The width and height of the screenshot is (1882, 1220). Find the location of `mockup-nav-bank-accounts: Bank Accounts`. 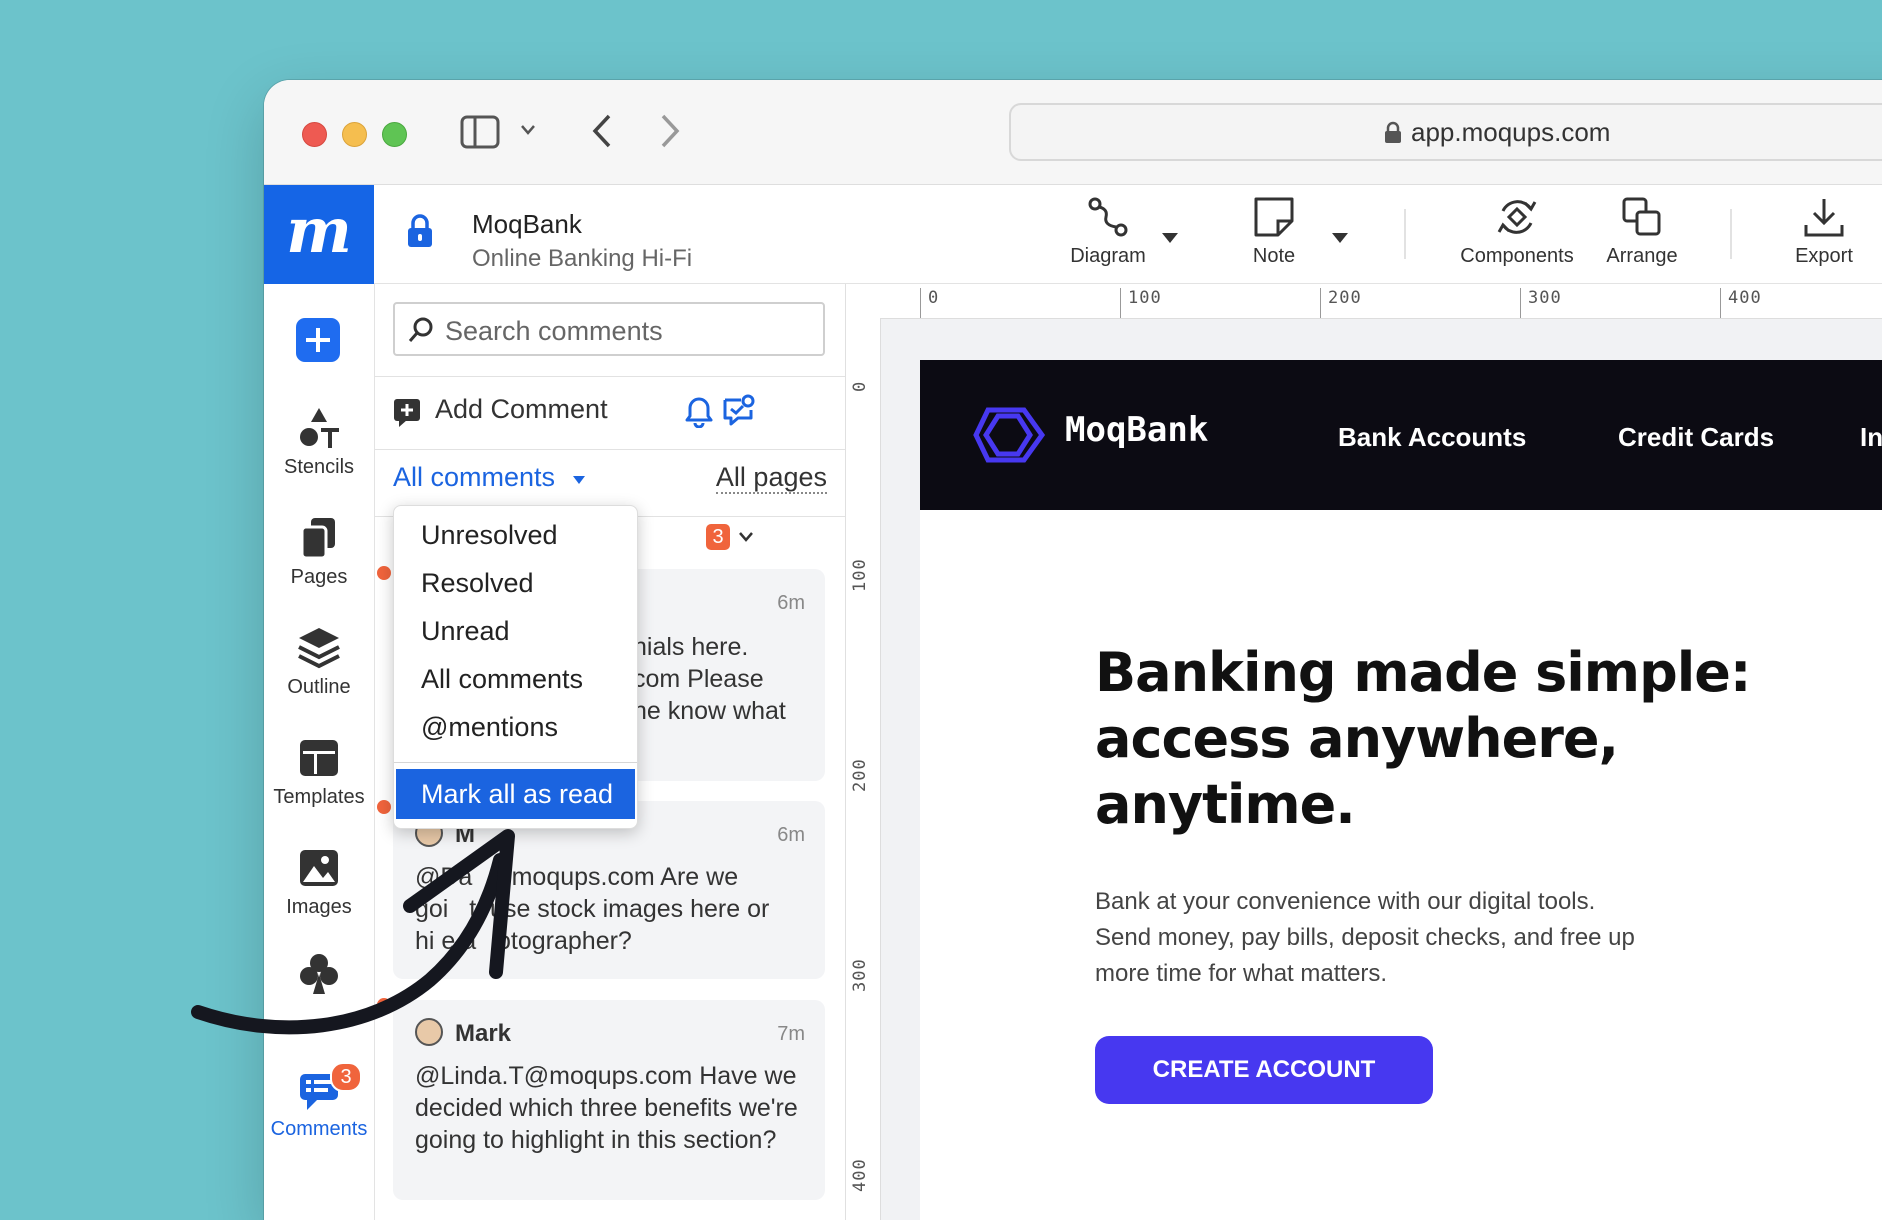

mockup-nav-bank-accounts: Bank Accounts is located at coordinates (1432, 437).